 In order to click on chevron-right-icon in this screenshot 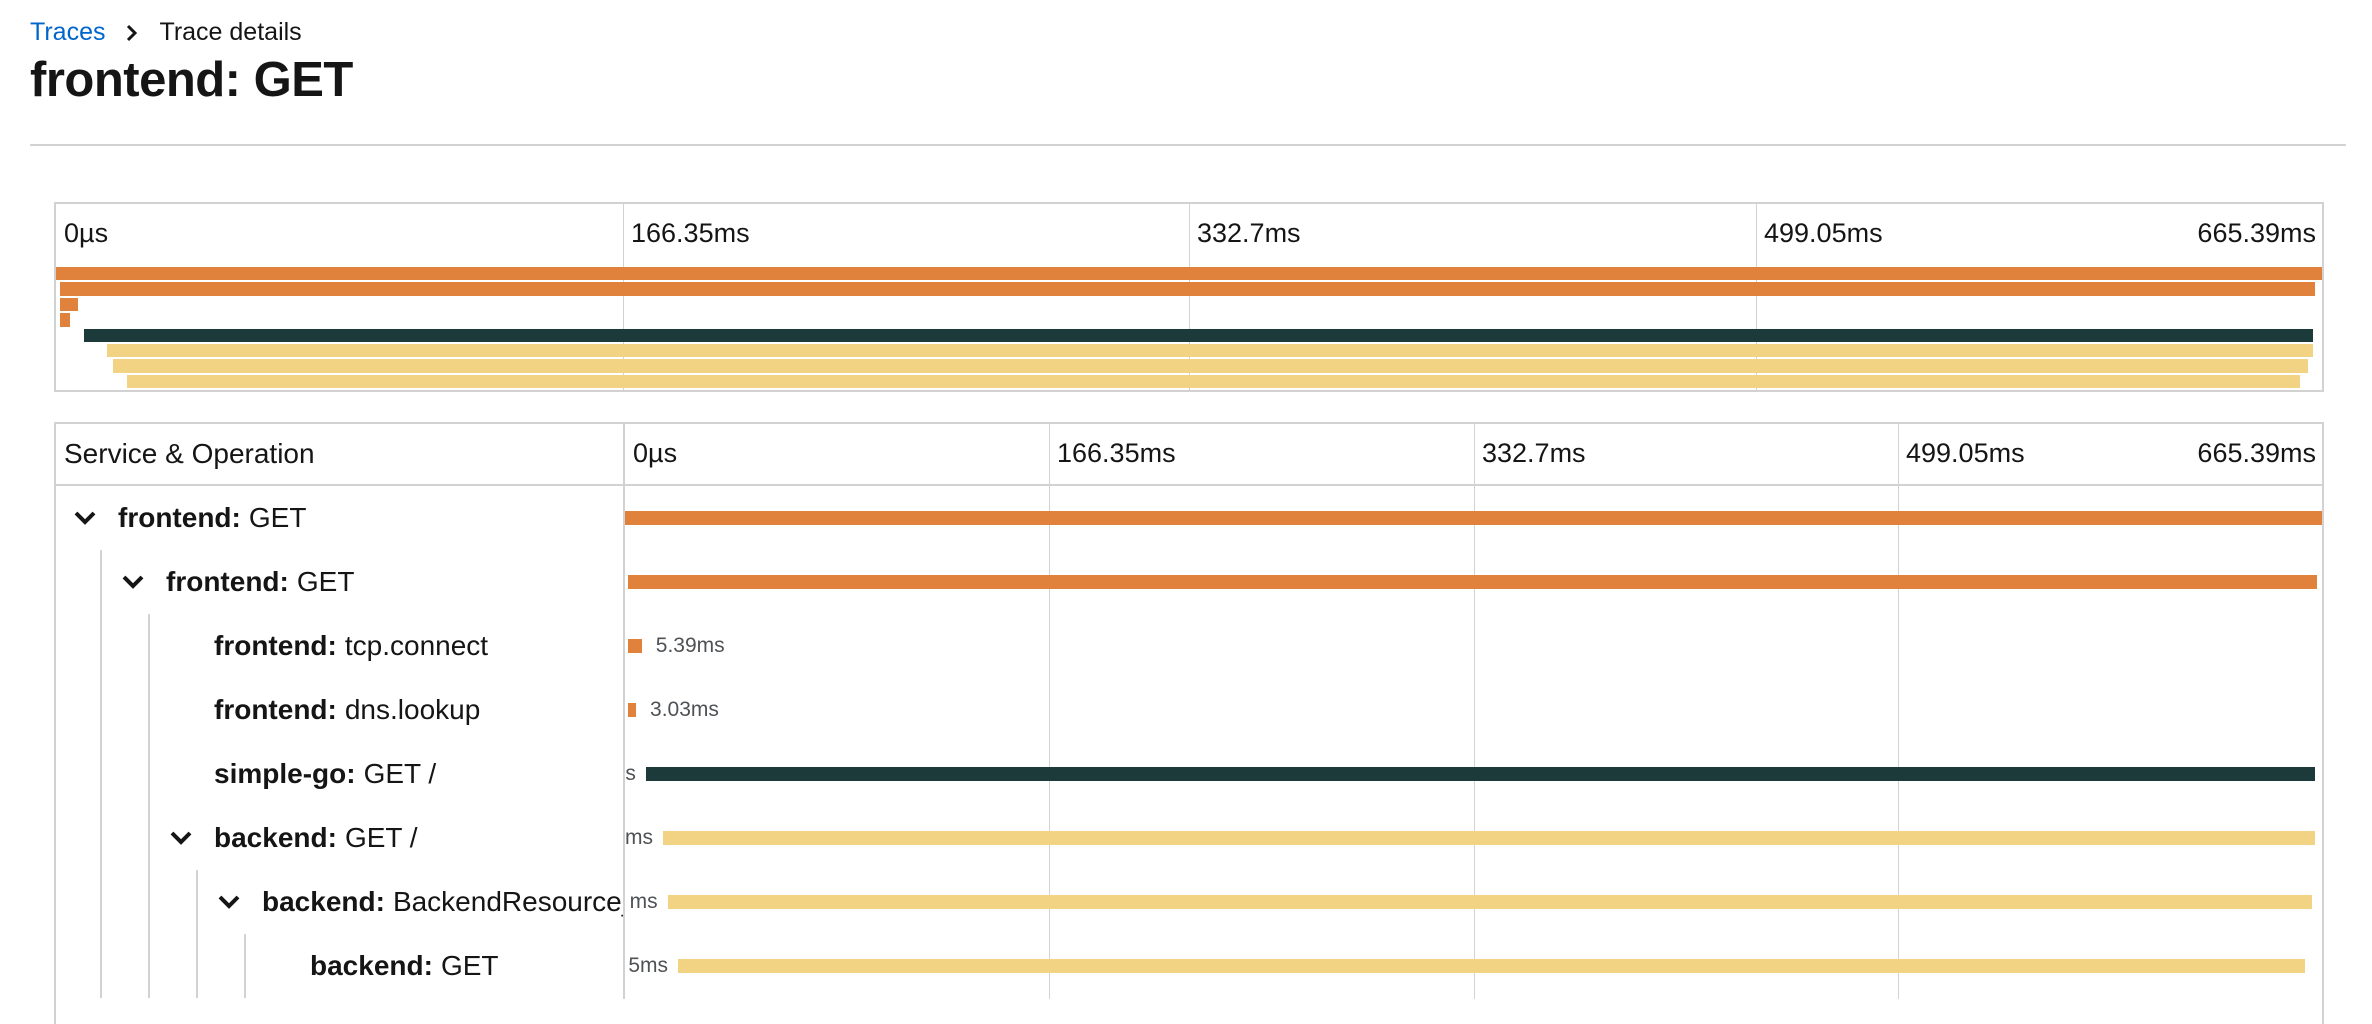, I will do `click(132, 32)`.